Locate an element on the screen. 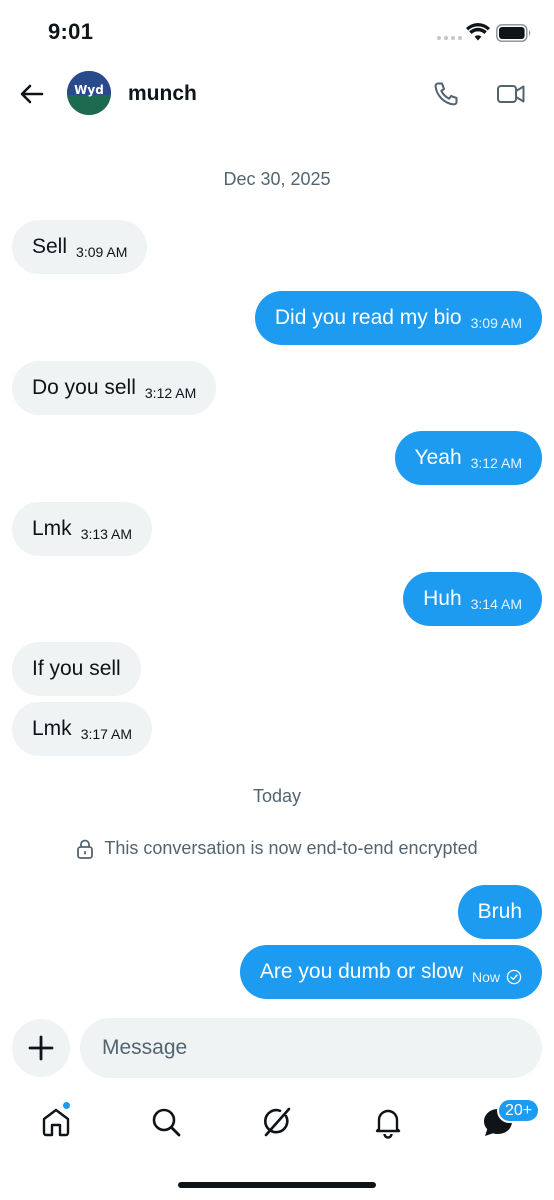 The height and width of the screenshot is (1200, 554). add-attachment-button is located at coordinates (41, 1048).